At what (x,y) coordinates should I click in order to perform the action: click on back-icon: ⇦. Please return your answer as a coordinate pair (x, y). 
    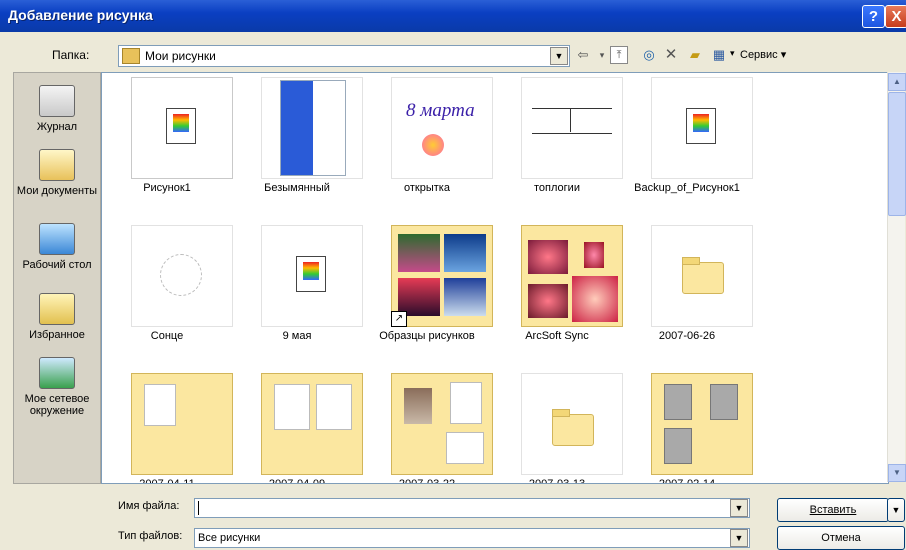
    Looking at the image, I should click on (583, 55).